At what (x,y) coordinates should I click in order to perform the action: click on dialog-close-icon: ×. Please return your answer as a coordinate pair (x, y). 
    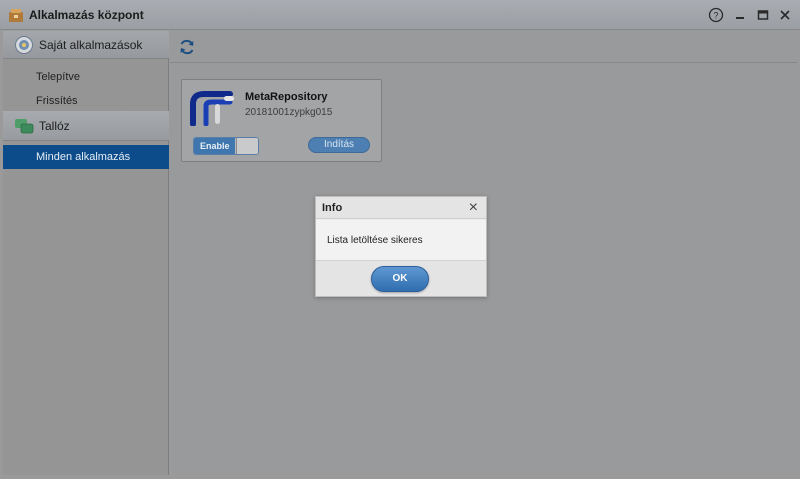
    Looking at the image, I should click on (473, 208).